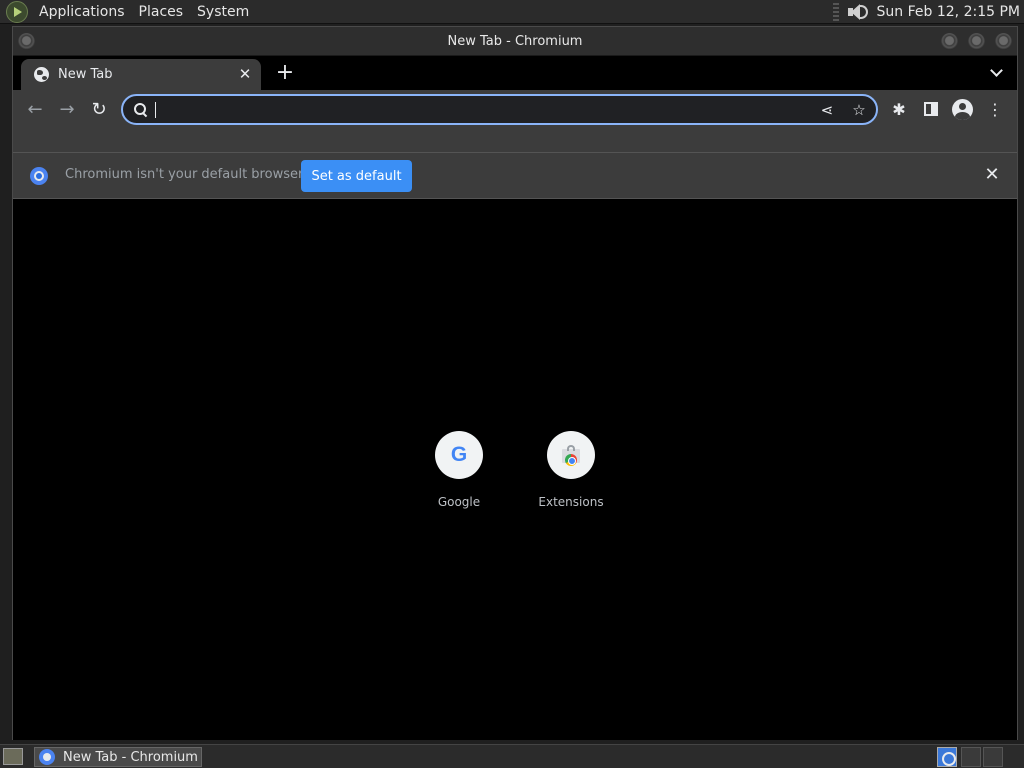 The height and width of the screenshot is (768, 1024). I want to click on shortcut-tile, so click(571, 455).